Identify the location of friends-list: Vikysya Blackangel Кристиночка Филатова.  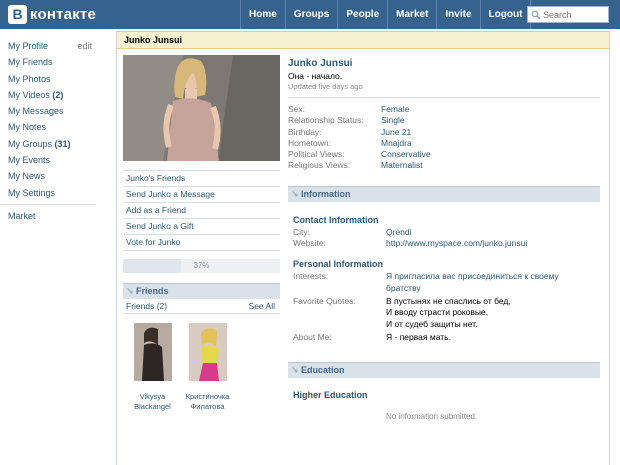
(201, 367).